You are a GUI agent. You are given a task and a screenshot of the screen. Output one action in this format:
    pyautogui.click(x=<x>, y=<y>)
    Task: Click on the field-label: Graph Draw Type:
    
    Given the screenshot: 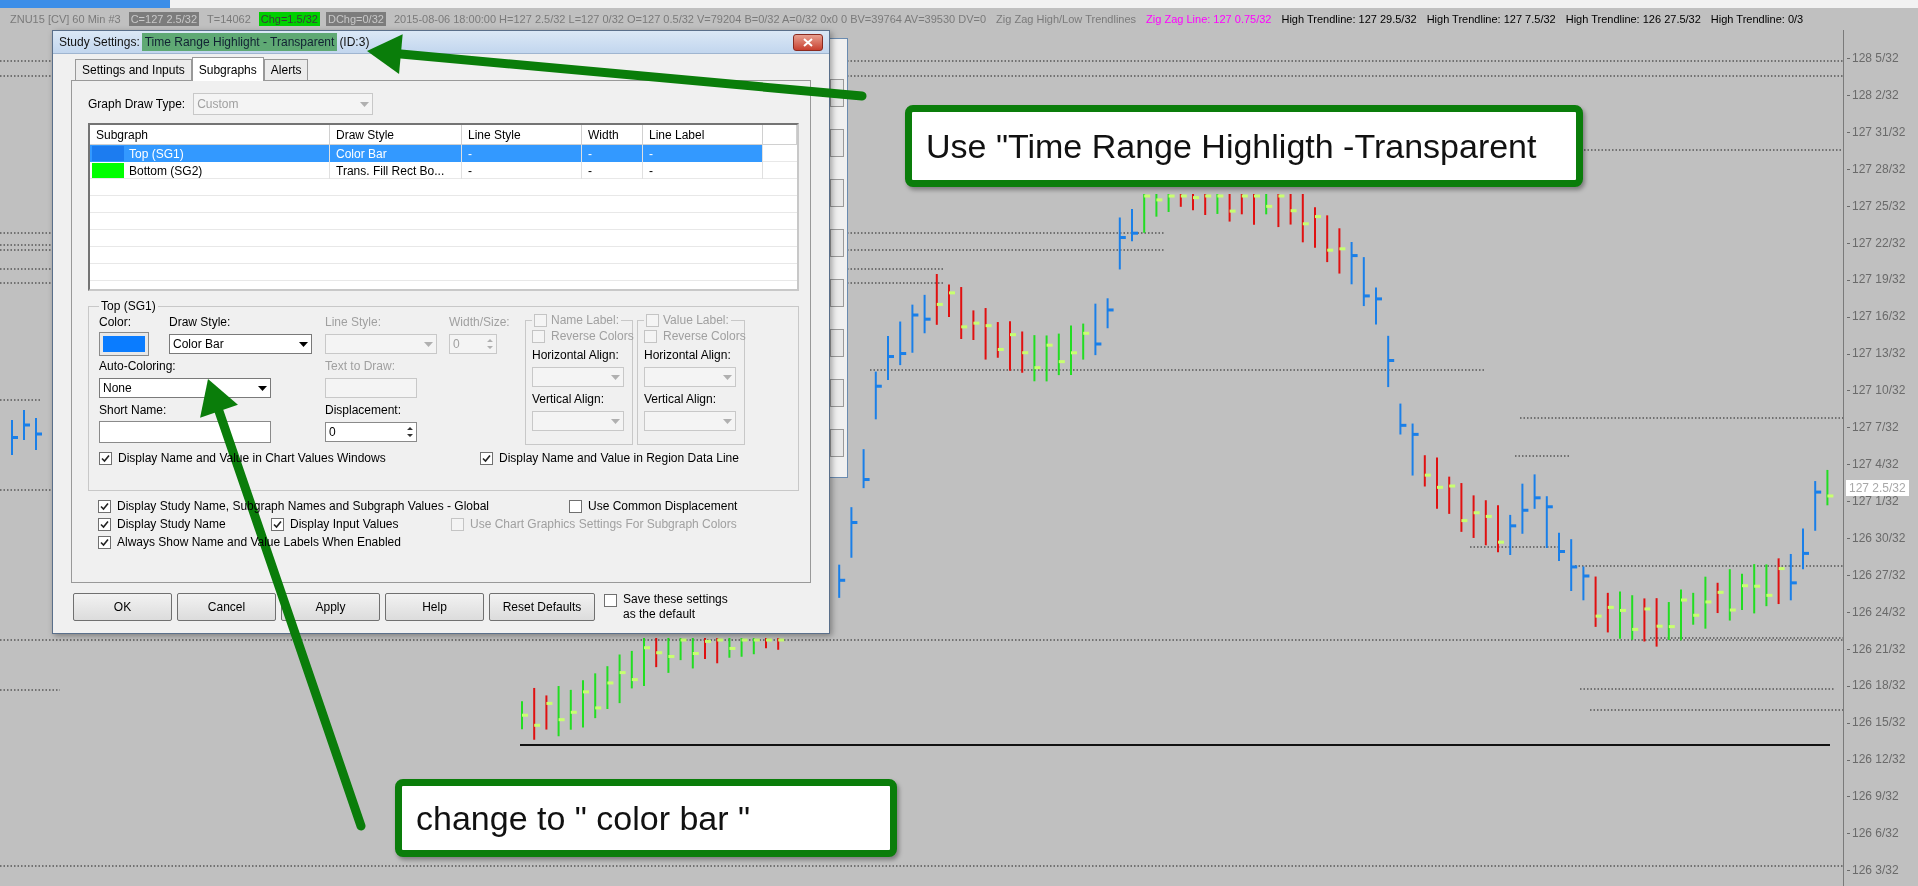 What is the action you would take?
    pyautogui.click(x=137, y=104)
    